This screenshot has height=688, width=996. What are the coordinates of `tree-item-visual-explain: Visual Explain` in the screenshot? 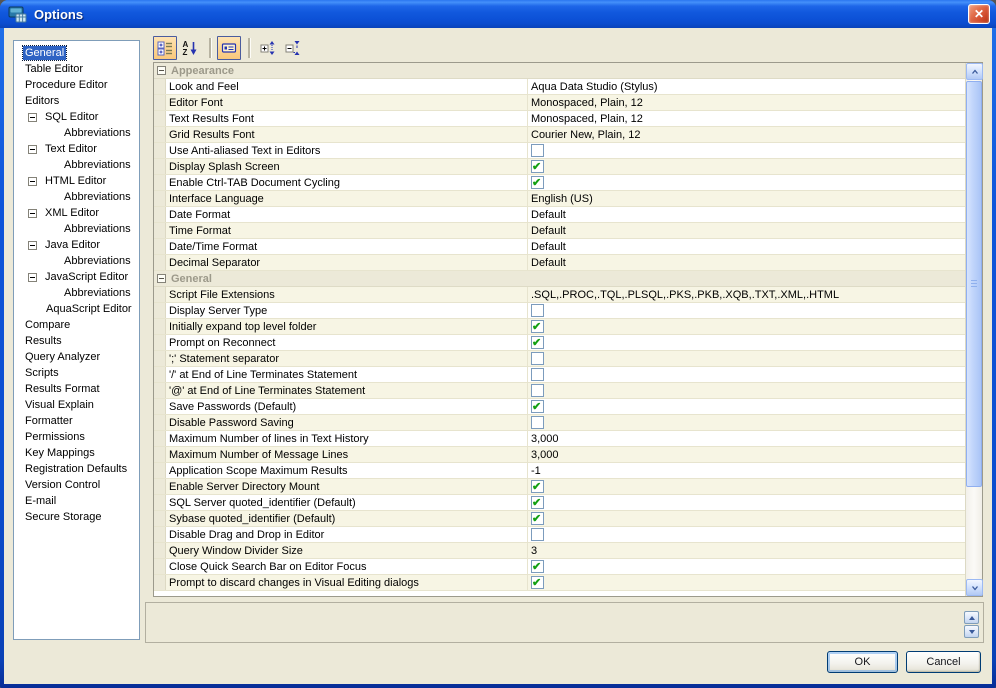 It's located at (76, 405).